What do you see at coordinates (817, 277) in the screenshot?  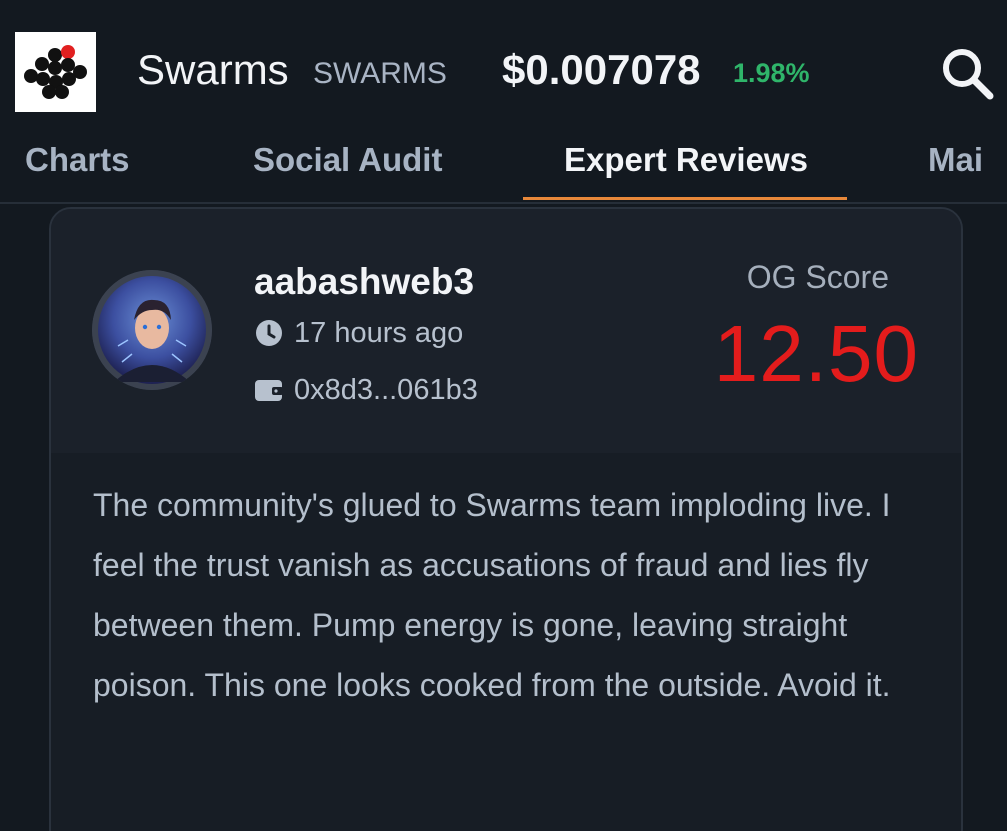 I see `og-score-label: OG Score` at bounding box center [817, 277].